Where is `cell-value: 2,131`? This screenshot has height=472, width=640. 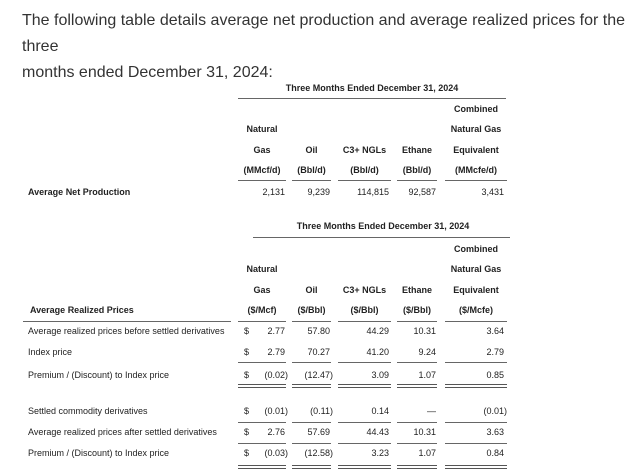
cell-value: 2,131 is located at coordinates (273, 192).